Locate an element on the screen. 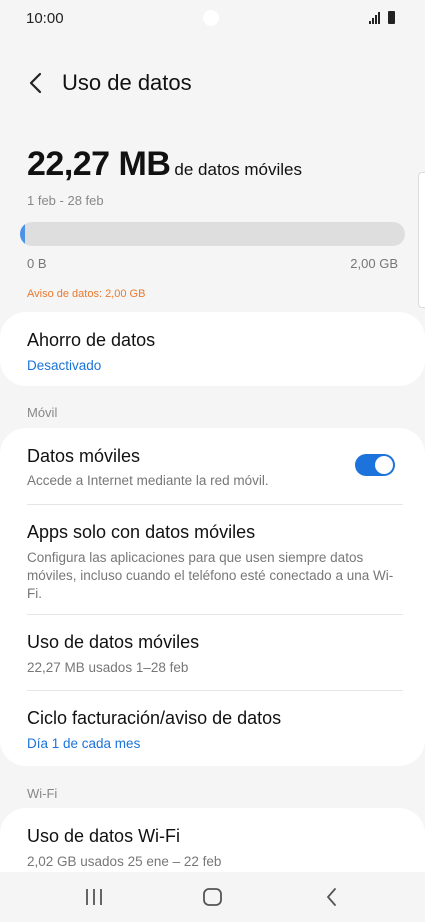 The width and height of the screenshot is (425, 922). usage-progress-bar is located at coordinates (212, 234).